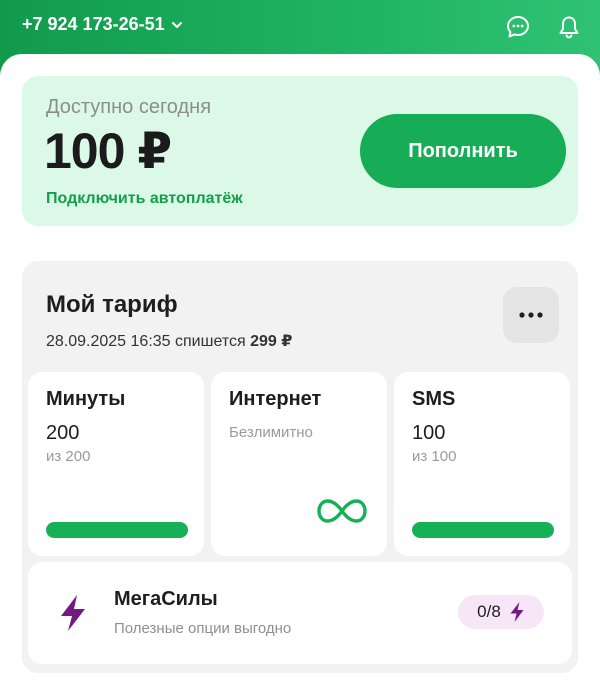 Image resolution: width=600 pixels, height=689 pixels. Describe the element at coordinates (144, 199) in the screenshot. I see `autopay-link: Подключить автоплатёж` at that location.